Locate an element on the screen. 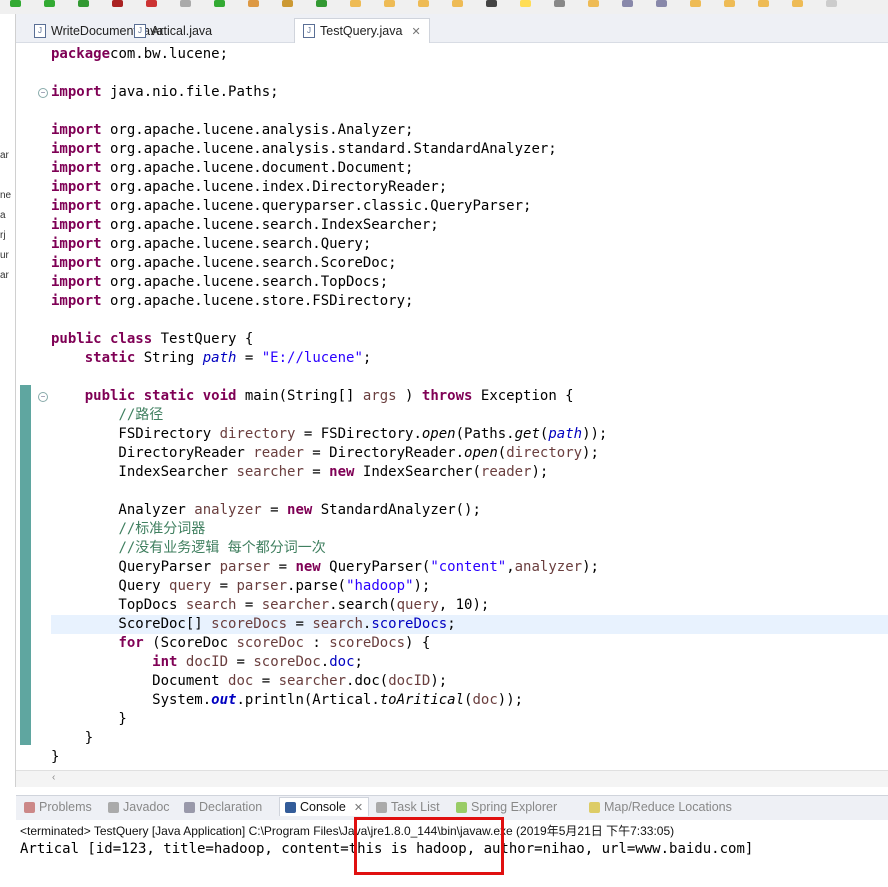 Image resolution: width=888 pixels, height=887 pixels. code-token: main(String[] is located at coordinates (299, 396).